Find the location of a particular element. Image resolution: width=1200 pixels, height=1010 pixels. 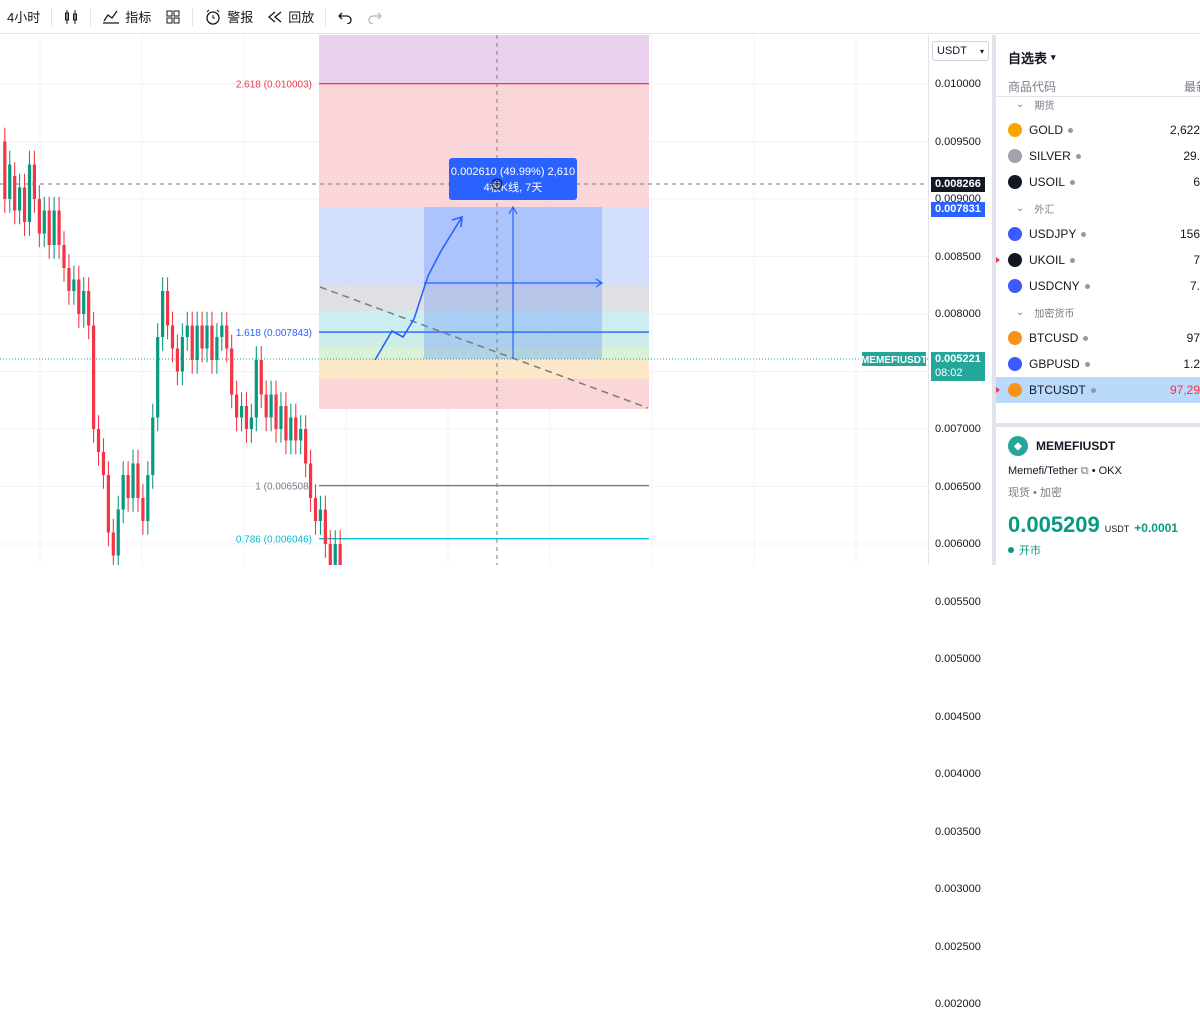

row-last: 97 is located at coordinates (1193, 338).